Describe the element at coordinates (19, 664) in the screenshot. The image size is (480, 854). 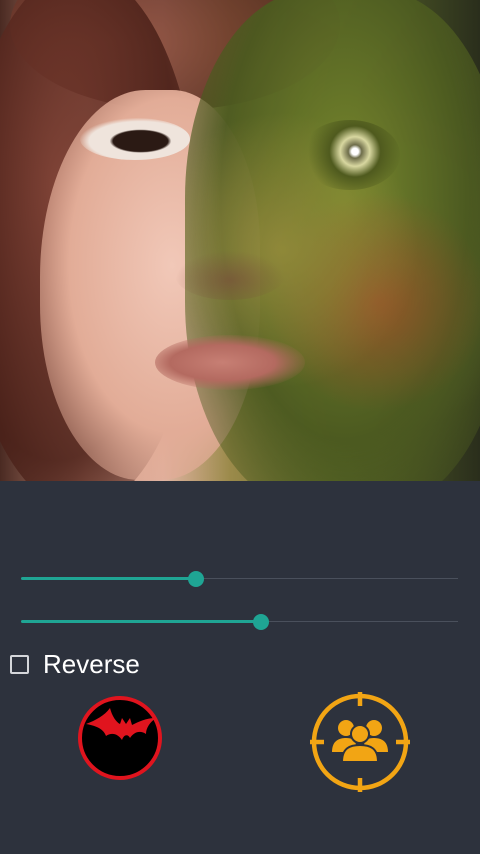
I see `reverse-checkbox` at that location.